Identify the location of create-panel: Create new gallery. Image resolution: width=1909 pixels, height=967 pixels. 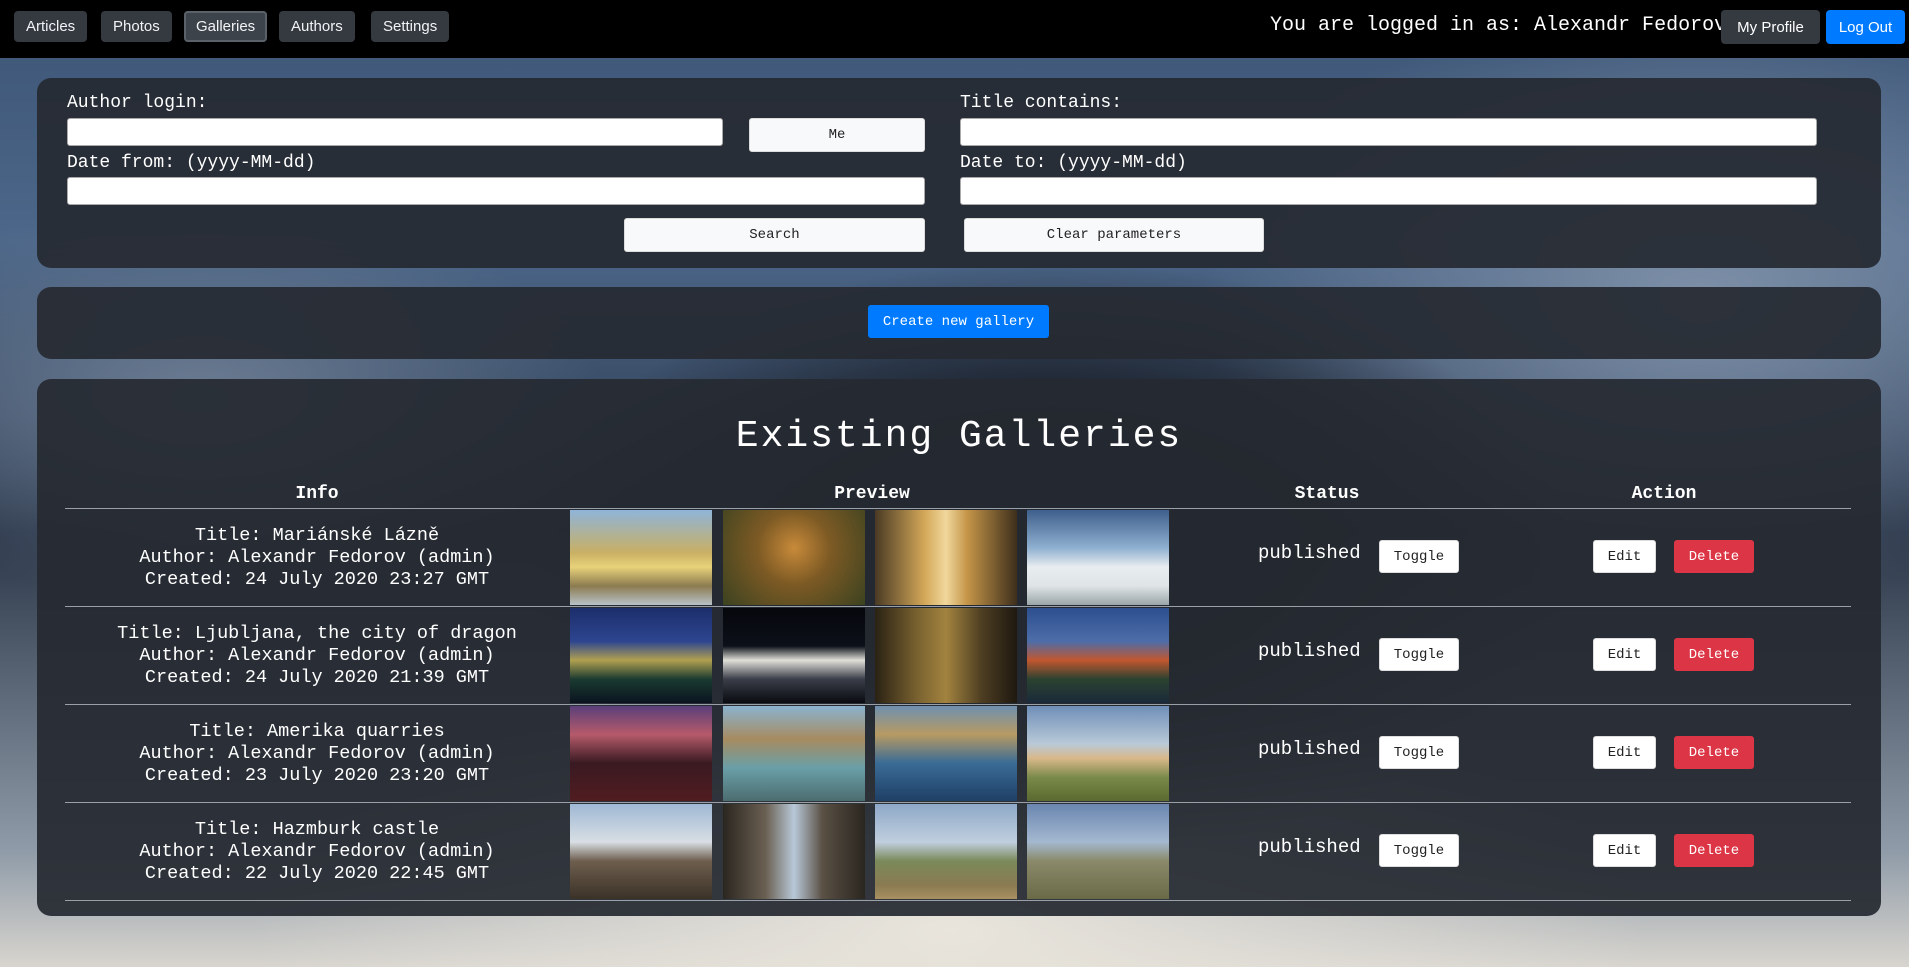
(959, 323).